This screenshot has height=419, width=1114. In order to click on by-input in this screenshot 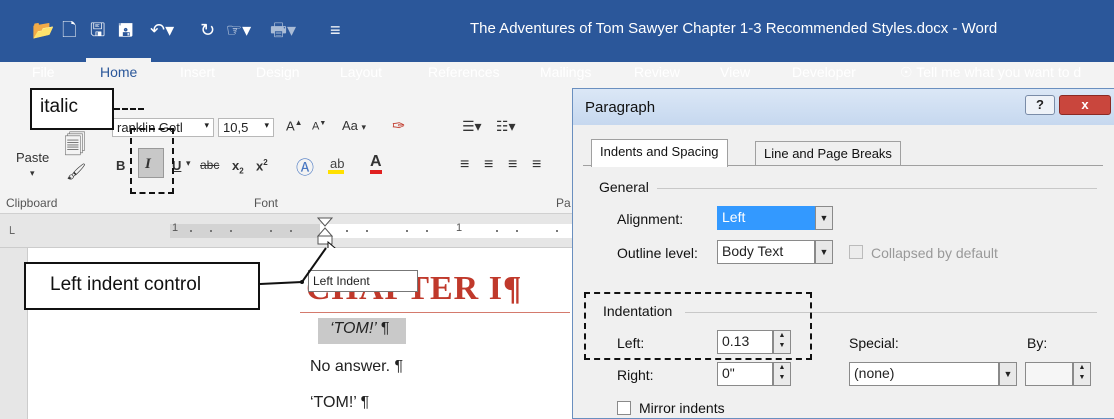, I will do `click(1049, 374)`.